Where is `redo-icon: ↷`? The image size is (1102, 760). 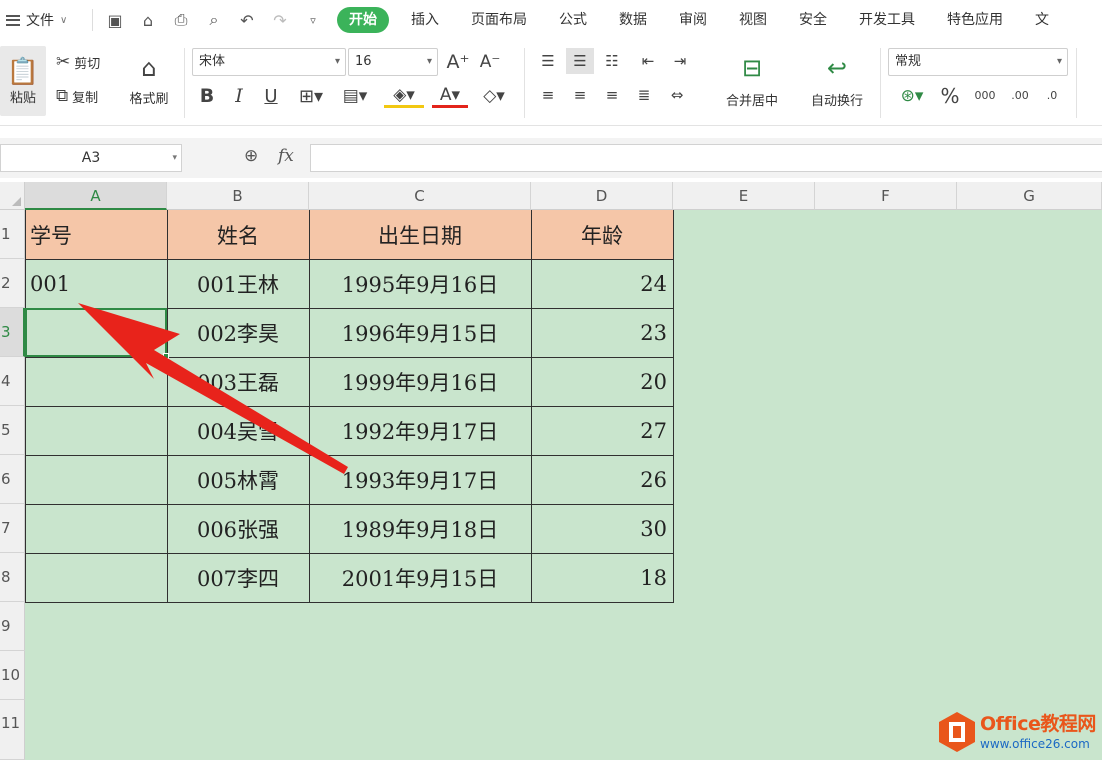
redo-icon: ↷ is located at coordinates (280, 20).